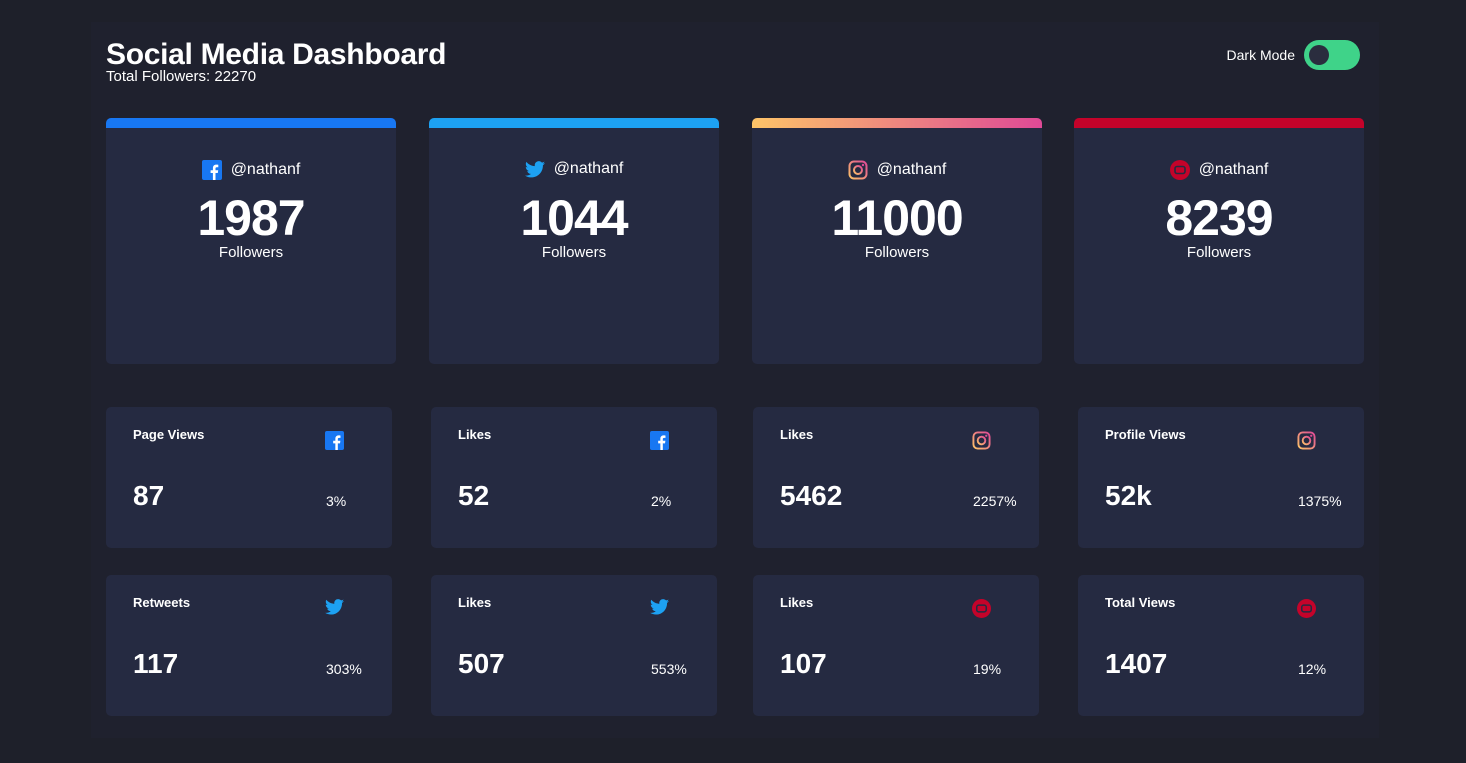  What do you see at coordinates (574, 477) in the screenshot?
I see `overview-card: Likes 52 2%` at bounding box center [574, 477].